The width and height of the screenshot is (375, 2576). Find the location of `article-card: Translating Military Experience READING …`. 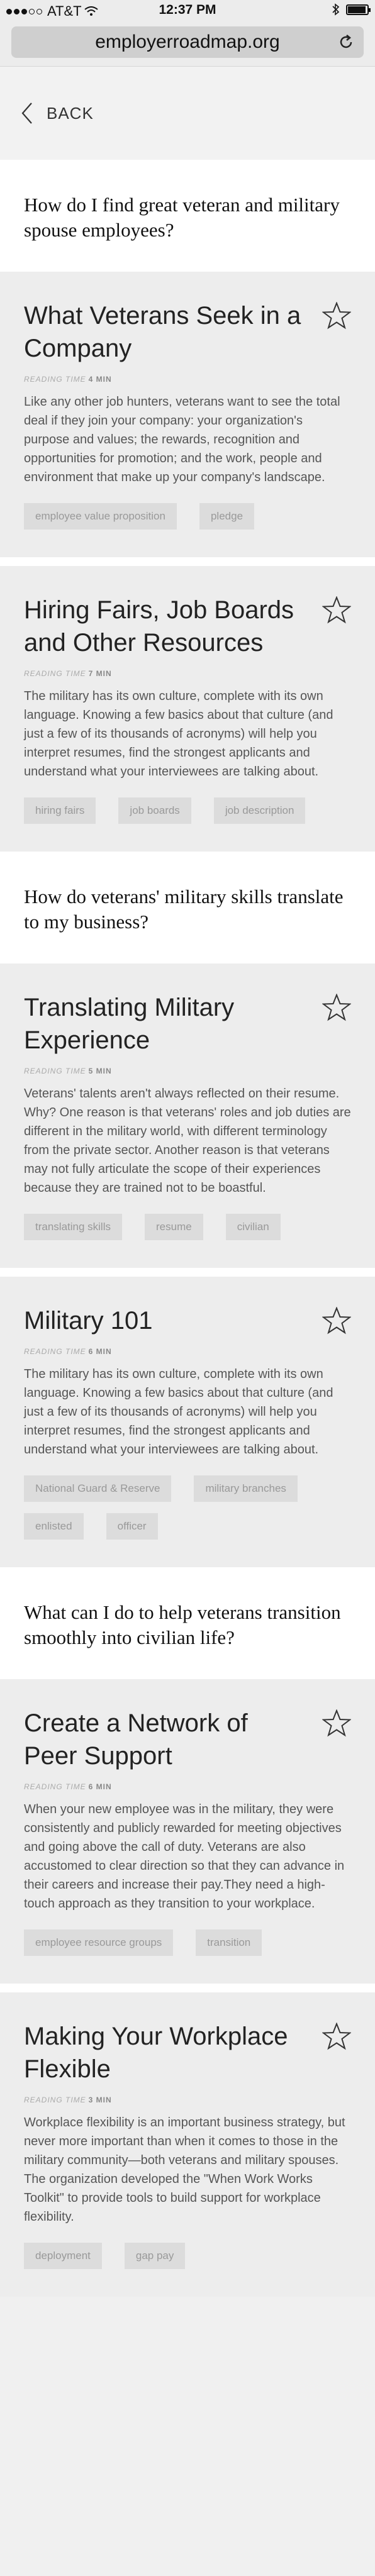

article-card: Translating Military Experience READING … is located at coordinates (187, 1115).